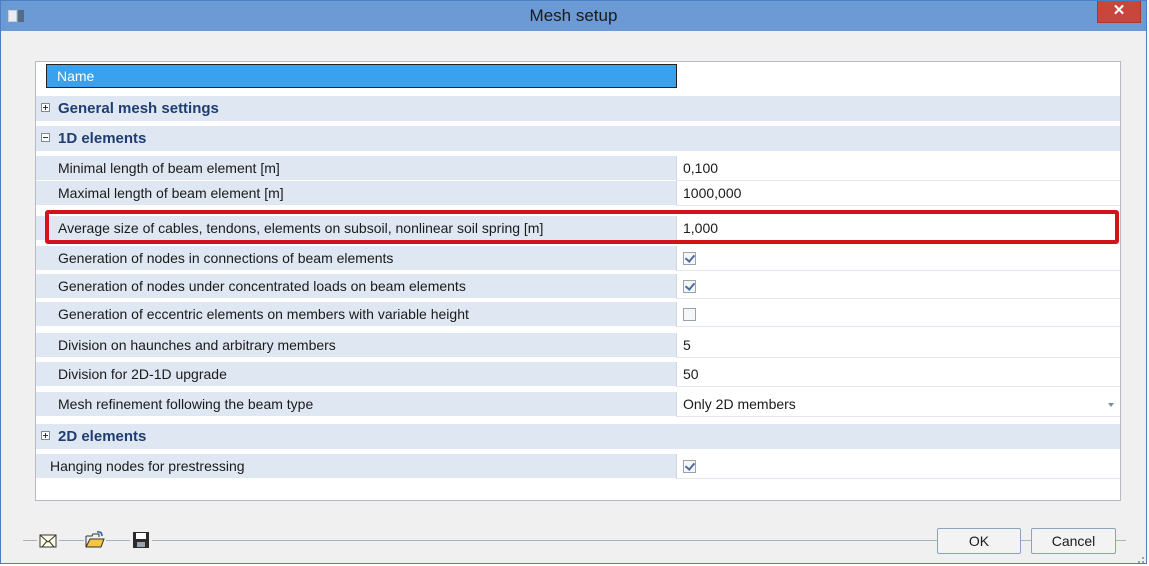  Describe the element at coordinates (898, 374) in the screenshot. I see `prop-value-input: 50` at that location.